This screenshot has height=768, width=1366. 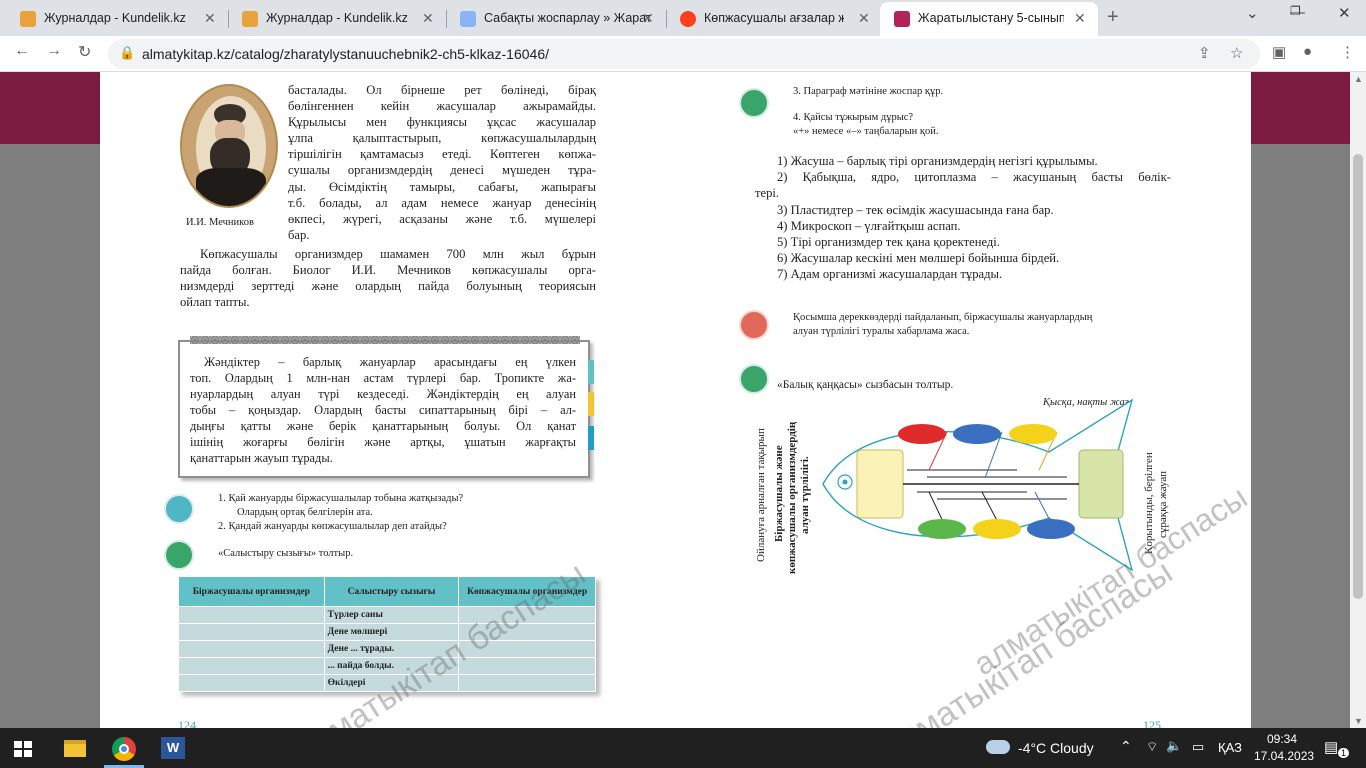 What do you see at coordinates (1230, 747) in the screenshot?
I see `language-indicator: ҚАЗ` at bounding box center [1230, 747].